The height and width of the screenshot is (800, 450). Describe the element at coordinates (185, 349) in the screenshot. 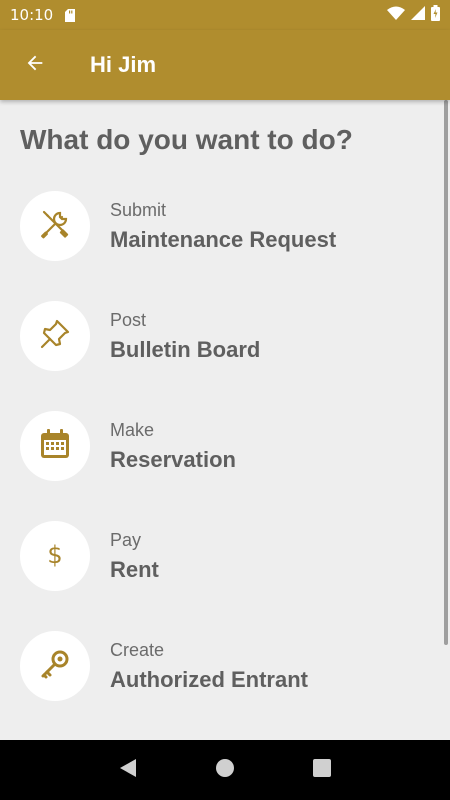

I see `action-label: Bulletin Board` at that location.